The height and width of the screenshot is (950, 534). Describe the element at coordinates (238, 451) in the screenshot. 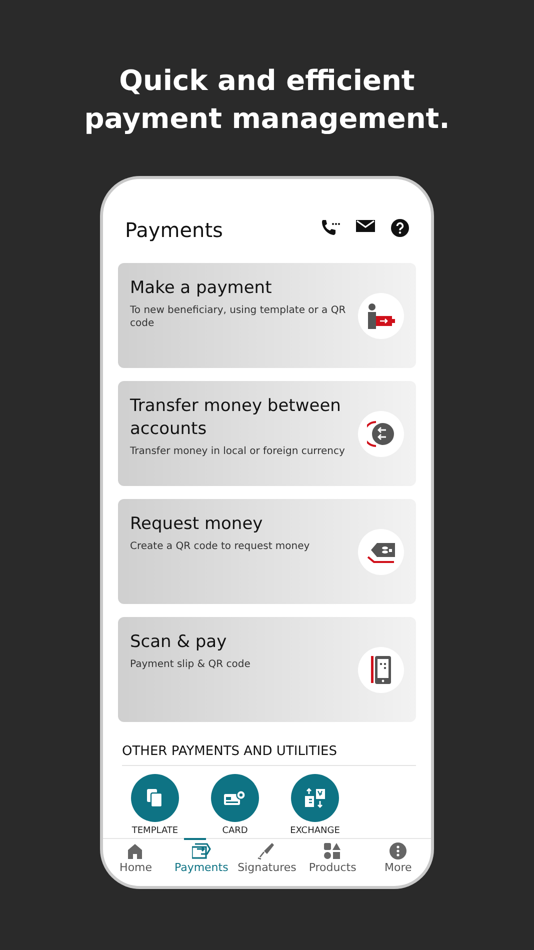

I see `card-subtitle: Transfer money in local or foreign currency` at that location.